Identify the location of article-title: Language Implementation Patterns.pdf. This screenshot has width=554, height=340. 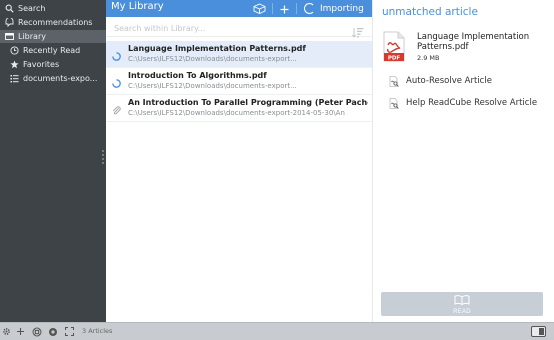
(217, 48).